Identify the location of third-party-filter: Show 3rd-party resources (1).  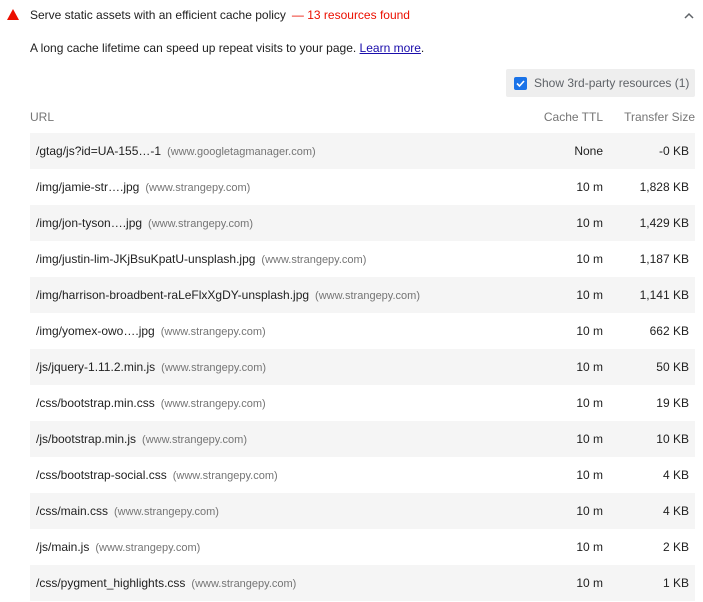
(600, 83).